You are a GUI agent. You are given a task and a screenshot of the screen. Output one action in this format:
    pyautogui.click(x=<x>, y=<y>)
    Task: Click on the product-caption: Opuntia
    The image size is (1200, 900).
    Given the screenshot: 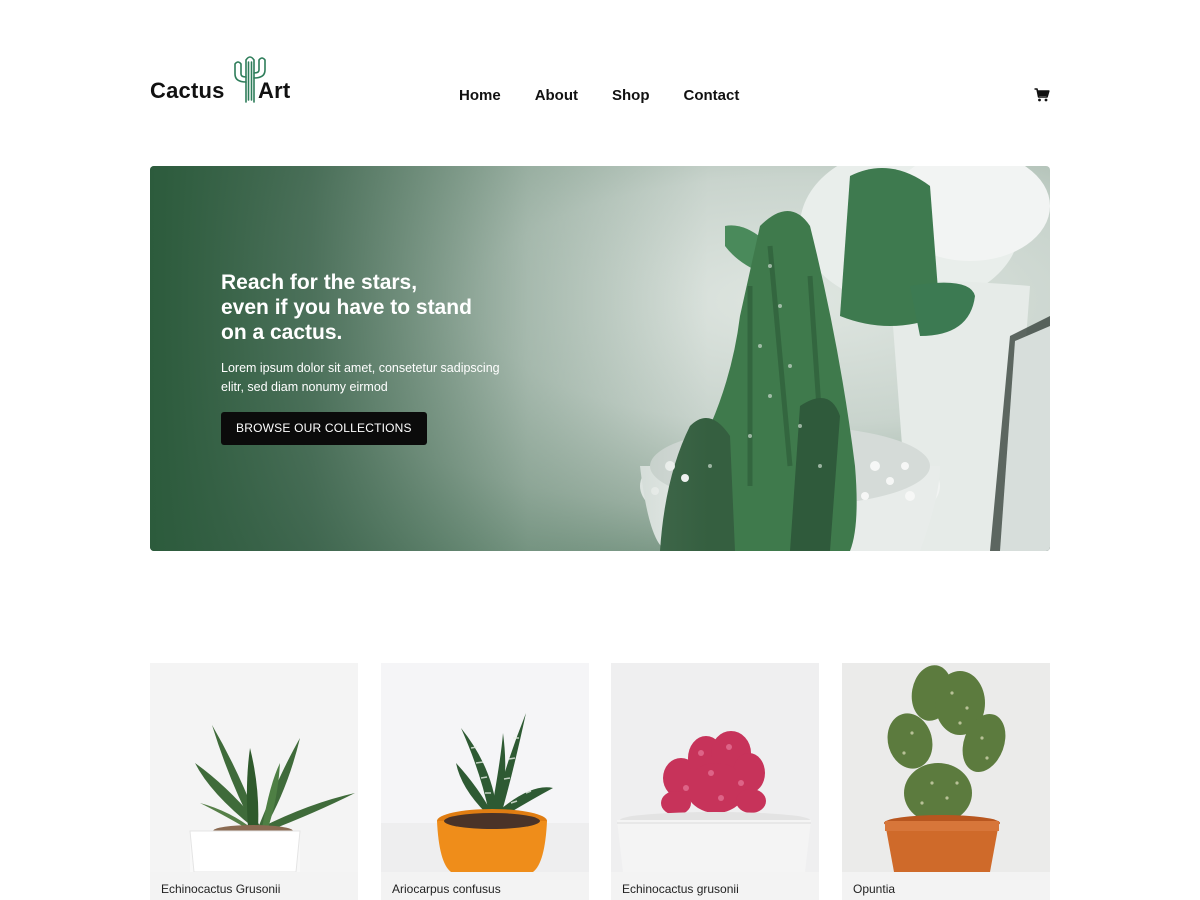 What is the action you would take?
    pyautogui.click(x=946, y=886)
    